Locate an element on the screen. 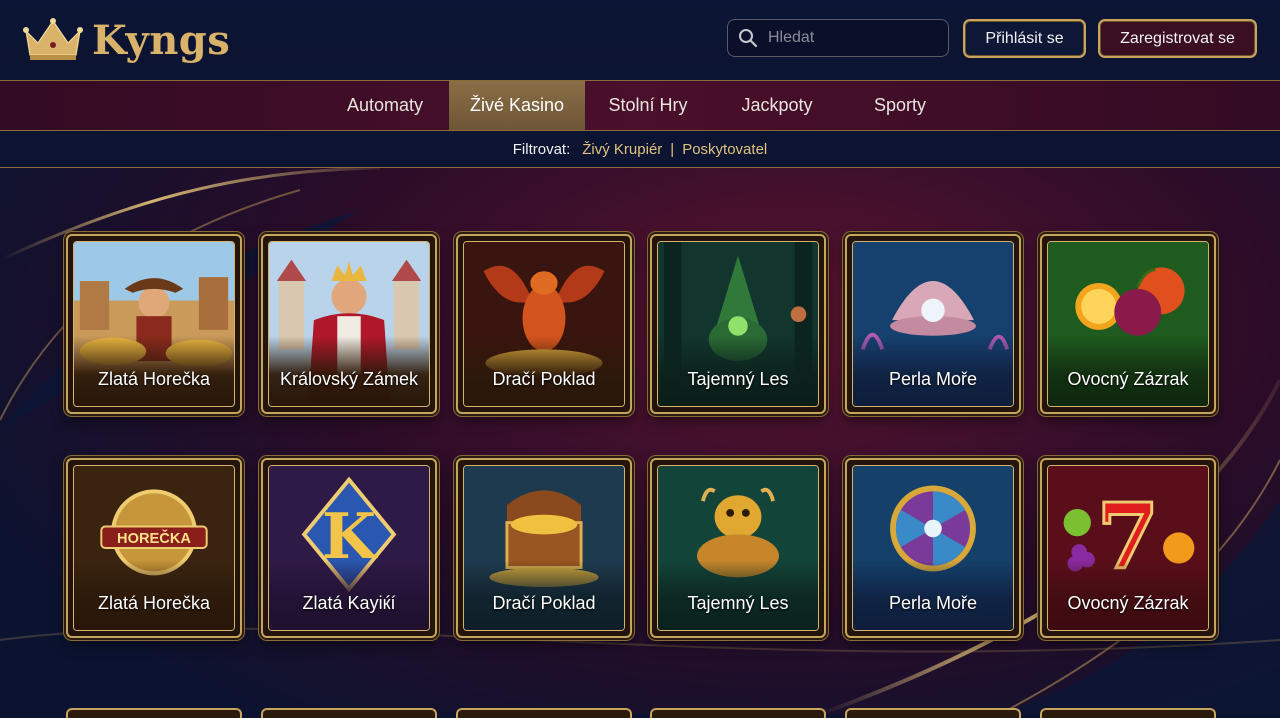 The width and height of the screenshot is (1280, 718). game-title: Zlatá Kayiќí is located at coordinates (349, 603).